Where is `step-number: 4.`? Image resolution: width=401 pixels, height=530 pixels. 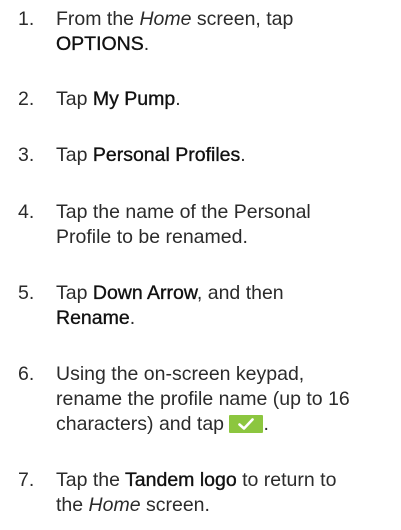
step-number: 4. is located at coordinates (26, 212).